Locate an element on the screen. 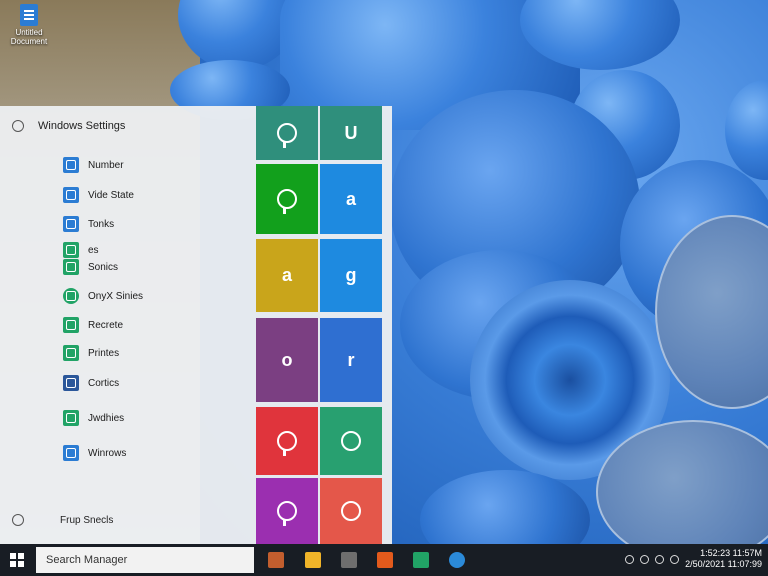  power-row: Frup Snecls is located at coordinates (62, 520).